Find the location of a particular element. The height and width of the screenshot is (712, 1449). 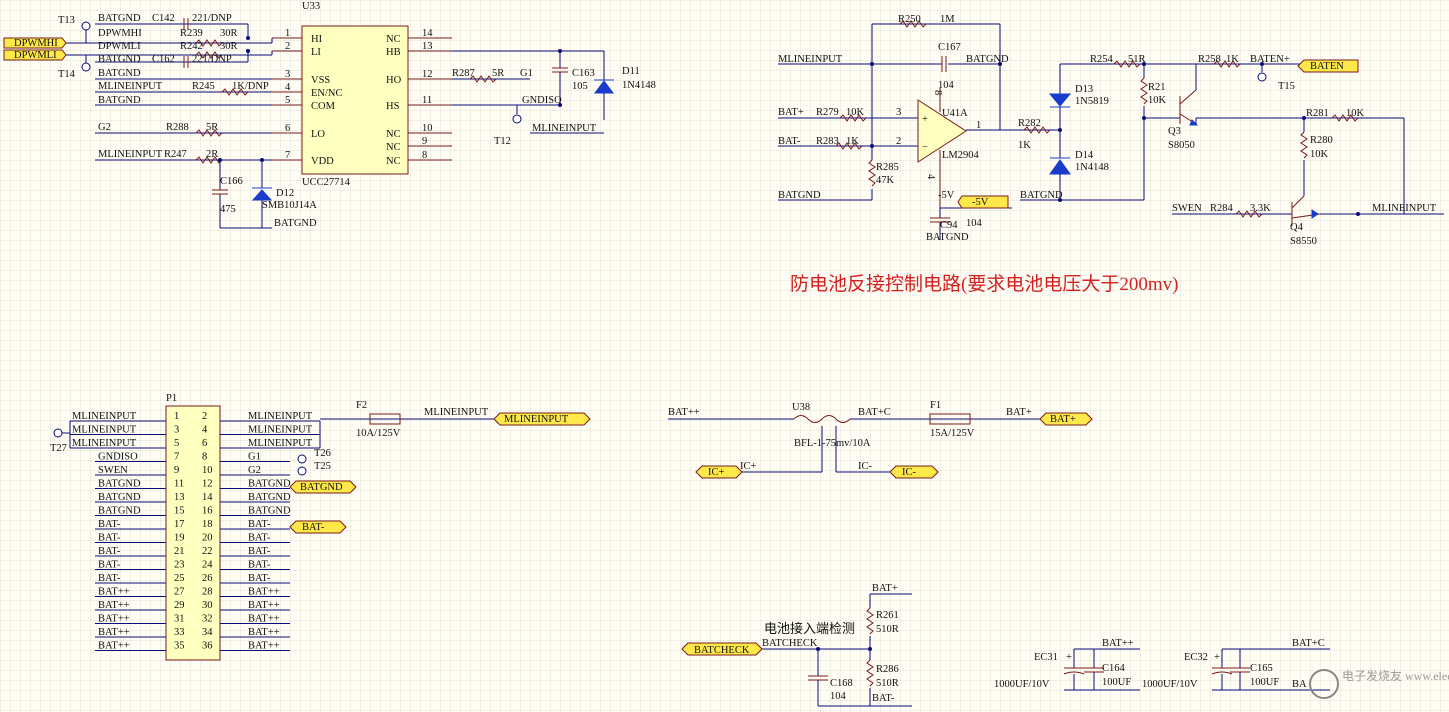

c142-ref: C142 is located at coordinates (163, 18).